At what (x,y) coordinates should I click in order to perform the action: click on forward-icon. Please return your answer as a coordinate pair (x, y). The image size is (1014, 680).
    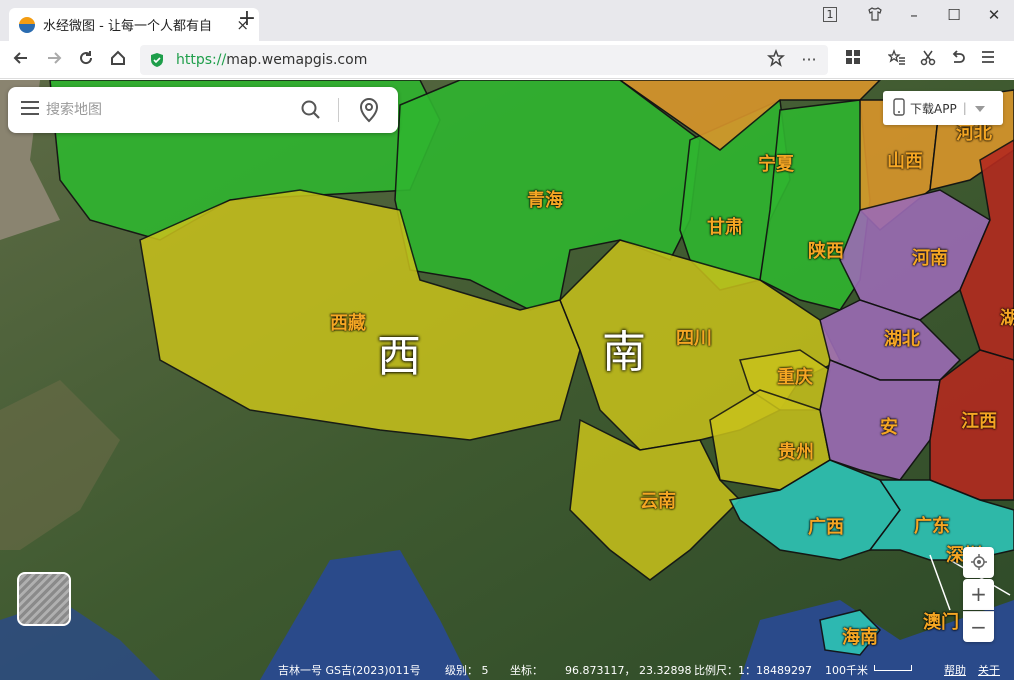
    Looking at the image, I should click on (54, 60).